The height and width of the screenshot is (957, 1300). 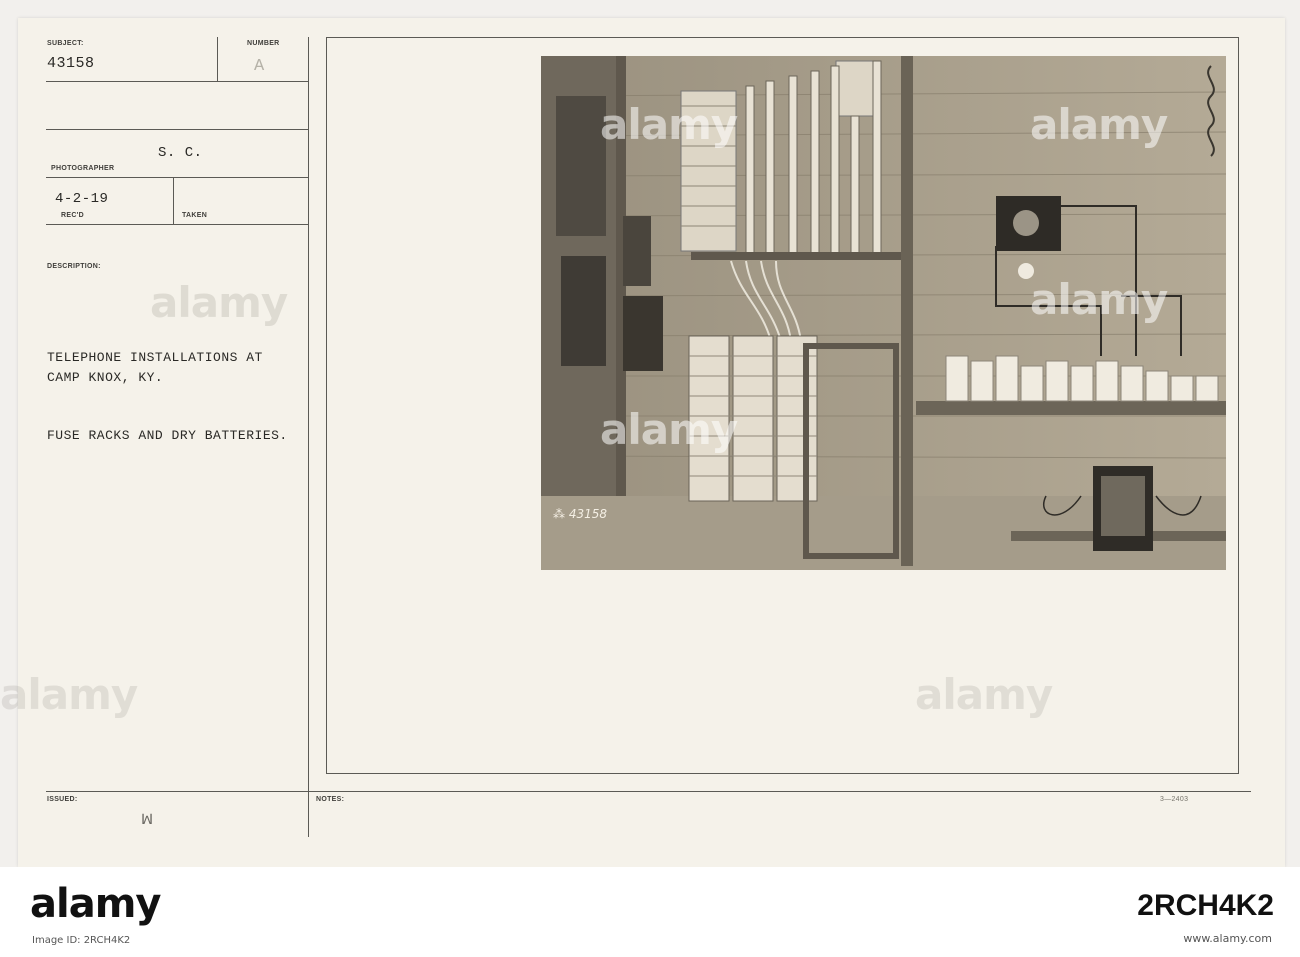 What do you see at coordinates (69, 694) in the screenshot?
I see `watermark-6: alamy` at bounding box center [69, 694].